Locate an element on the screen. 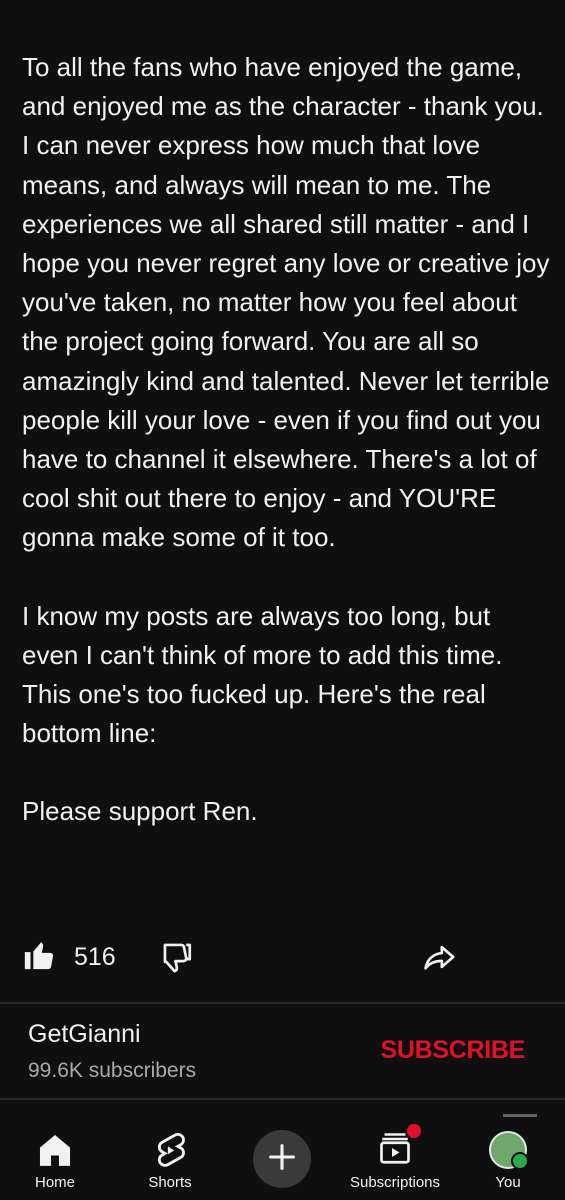 This screenshot has height=1200, width=565. dislike-button is located at coordinates (177, 959).